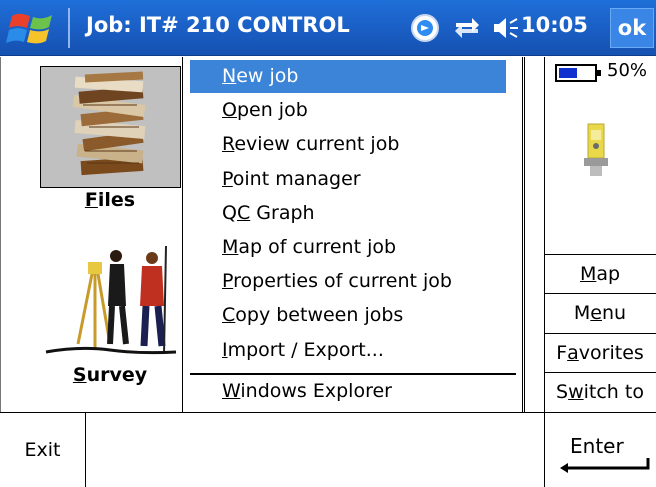 The image size is (656, 487). Describe the element at coordinates (467, 28) in the screenshot. I see `connectivity-icon` at that location.